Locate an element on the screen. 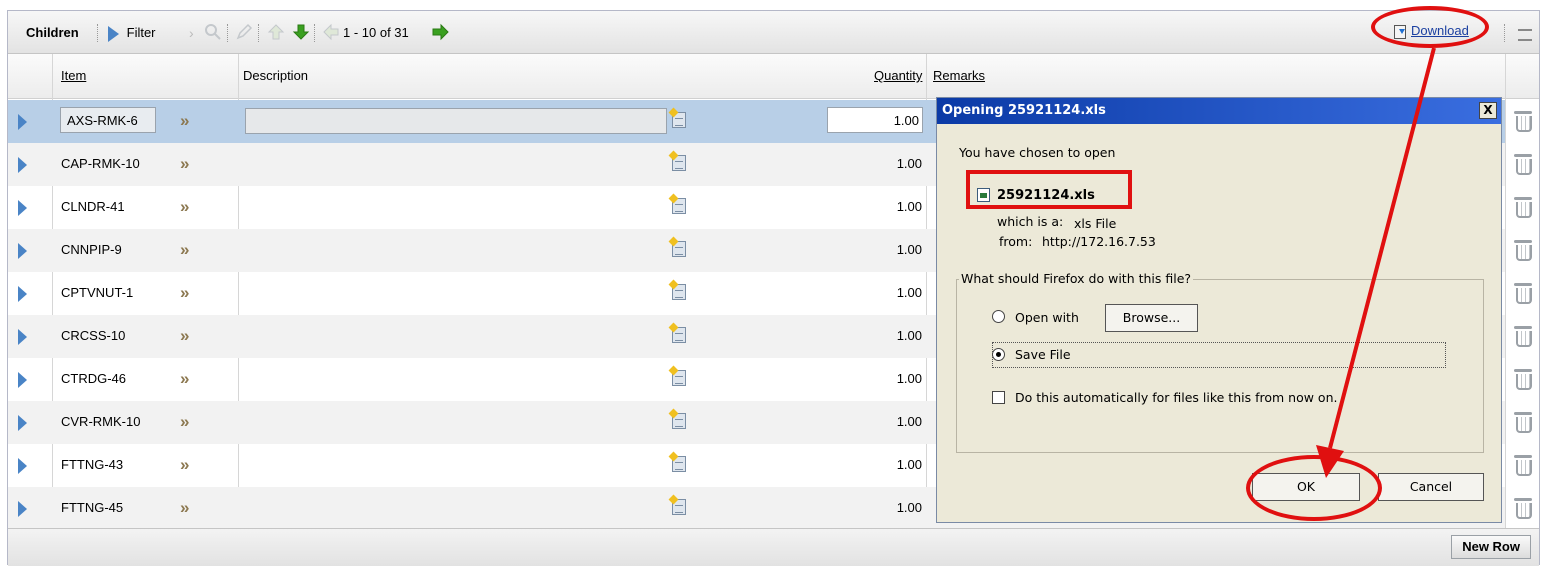 Image resolution: width=1542 pixels, height=567 pixels. search-icon is located at coordinates (213, 33).